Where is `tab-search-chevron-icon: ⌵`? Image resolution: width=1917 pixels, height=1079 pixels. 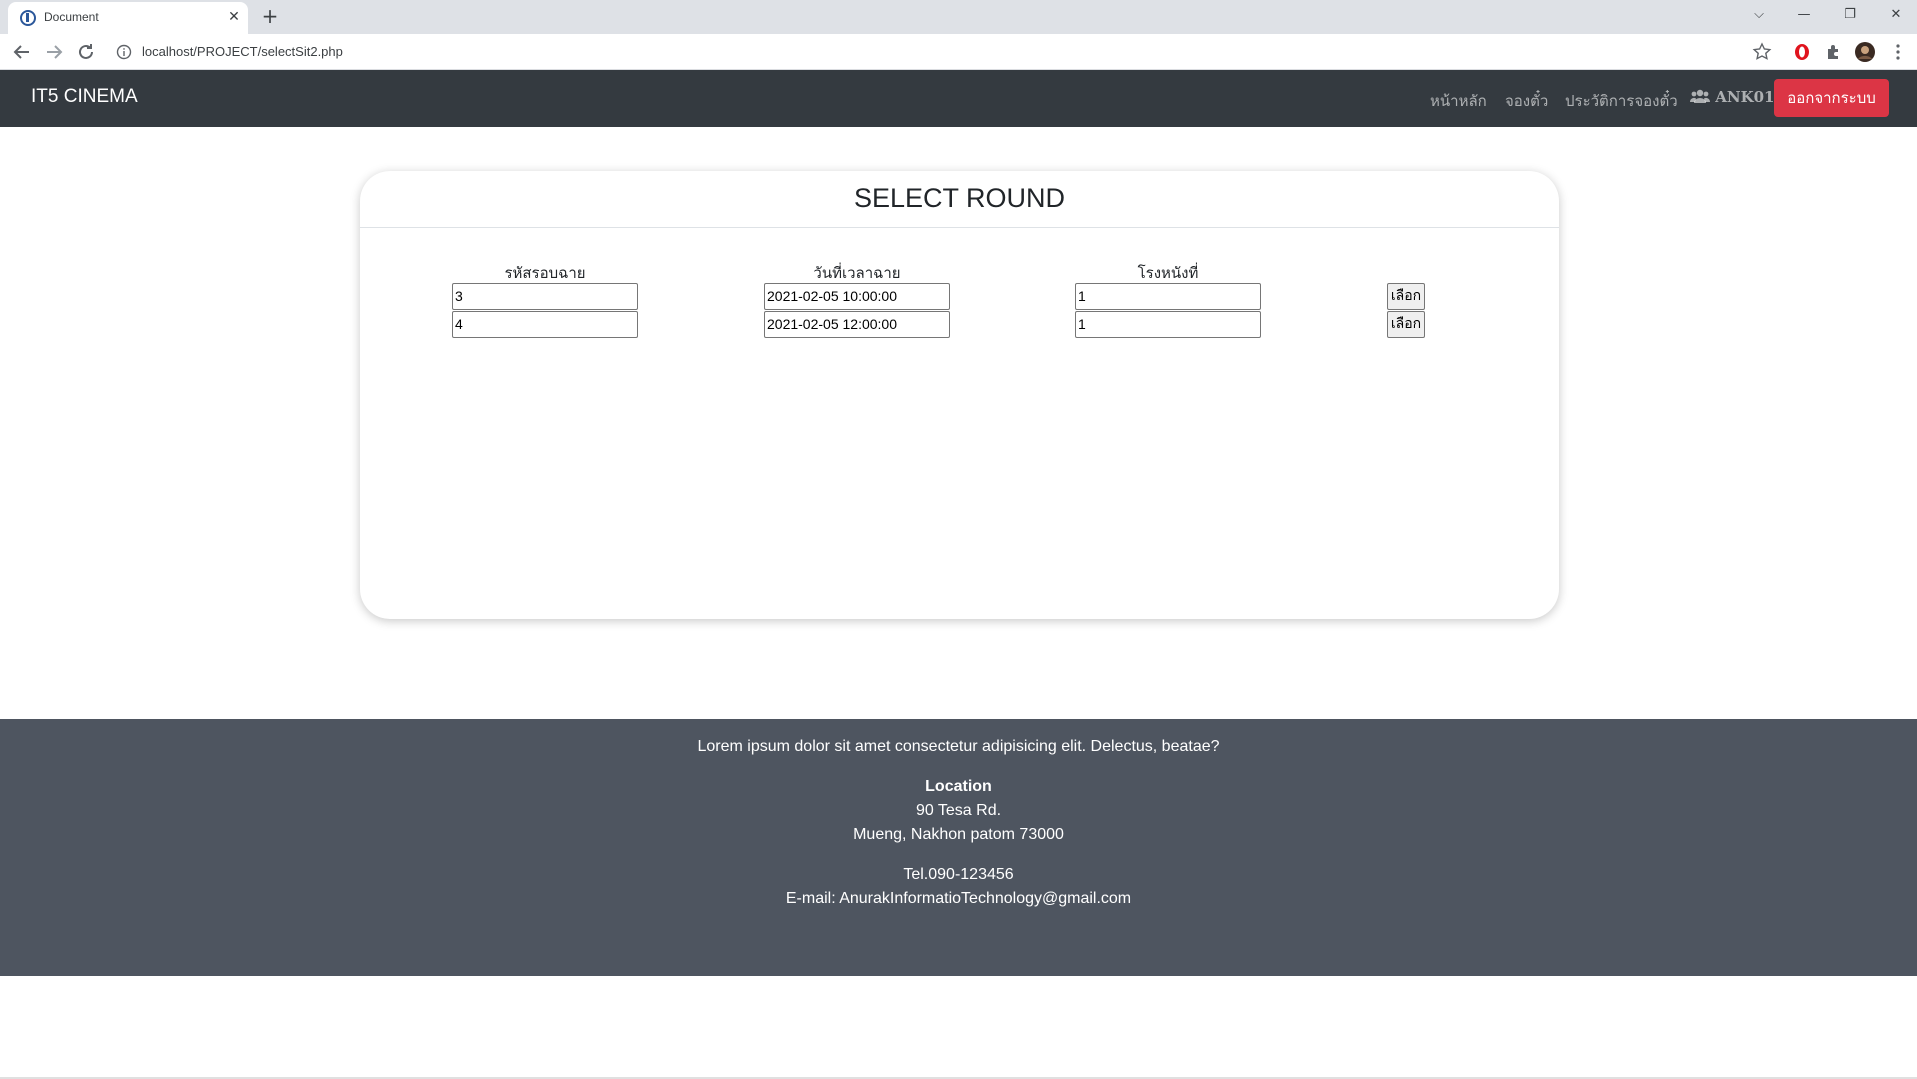
tab-search-chevron-icon: ⌵ is located at coordinates (1759, 15).